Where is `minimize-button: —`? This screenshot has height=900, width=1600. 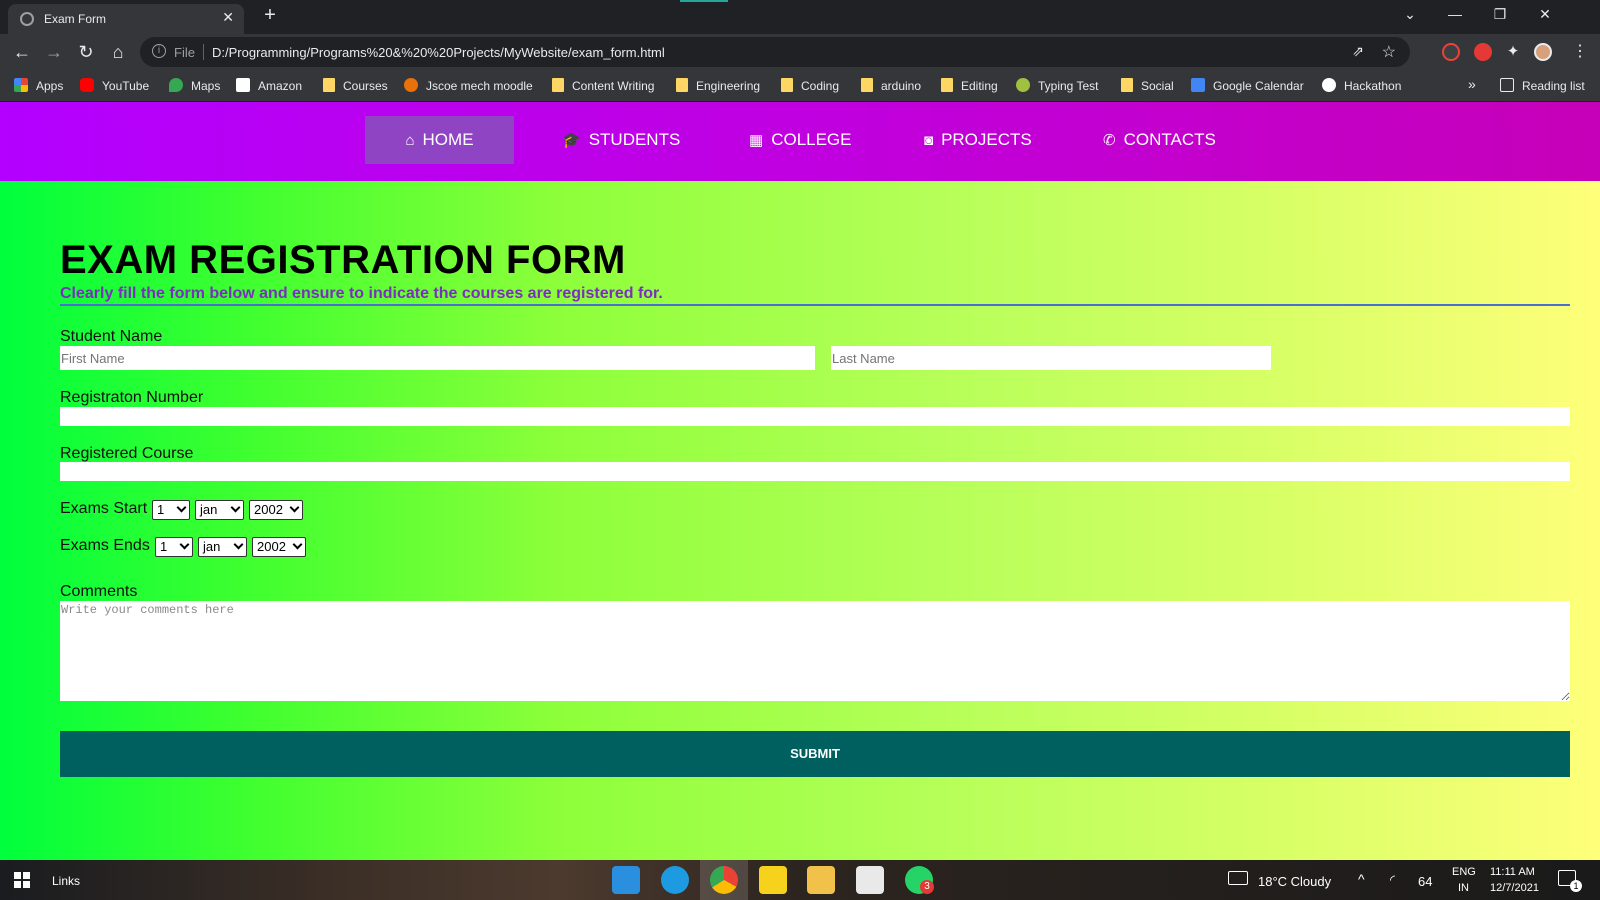 minimize-button: — is located at coordinates (1455, 14).